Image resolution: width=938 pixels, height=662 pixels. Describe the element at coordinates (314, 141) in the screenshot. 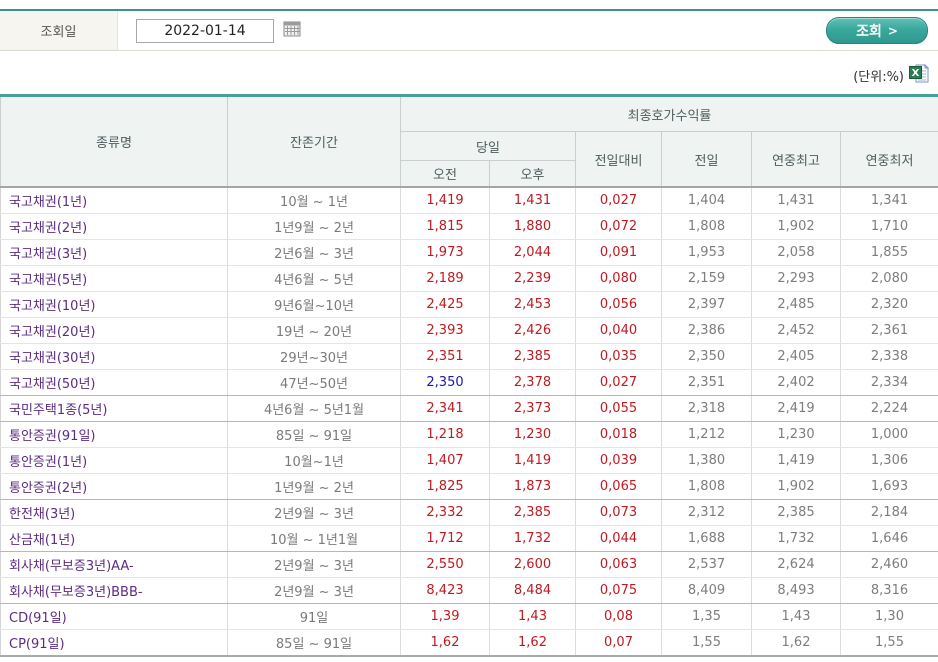

I see `col-header-period: 잔존기간` at that location.